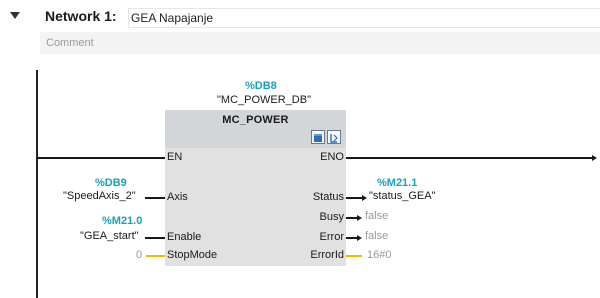 This screenshot has width=600, height=298. I want to click on stopmode-wire, so click(155, 256).